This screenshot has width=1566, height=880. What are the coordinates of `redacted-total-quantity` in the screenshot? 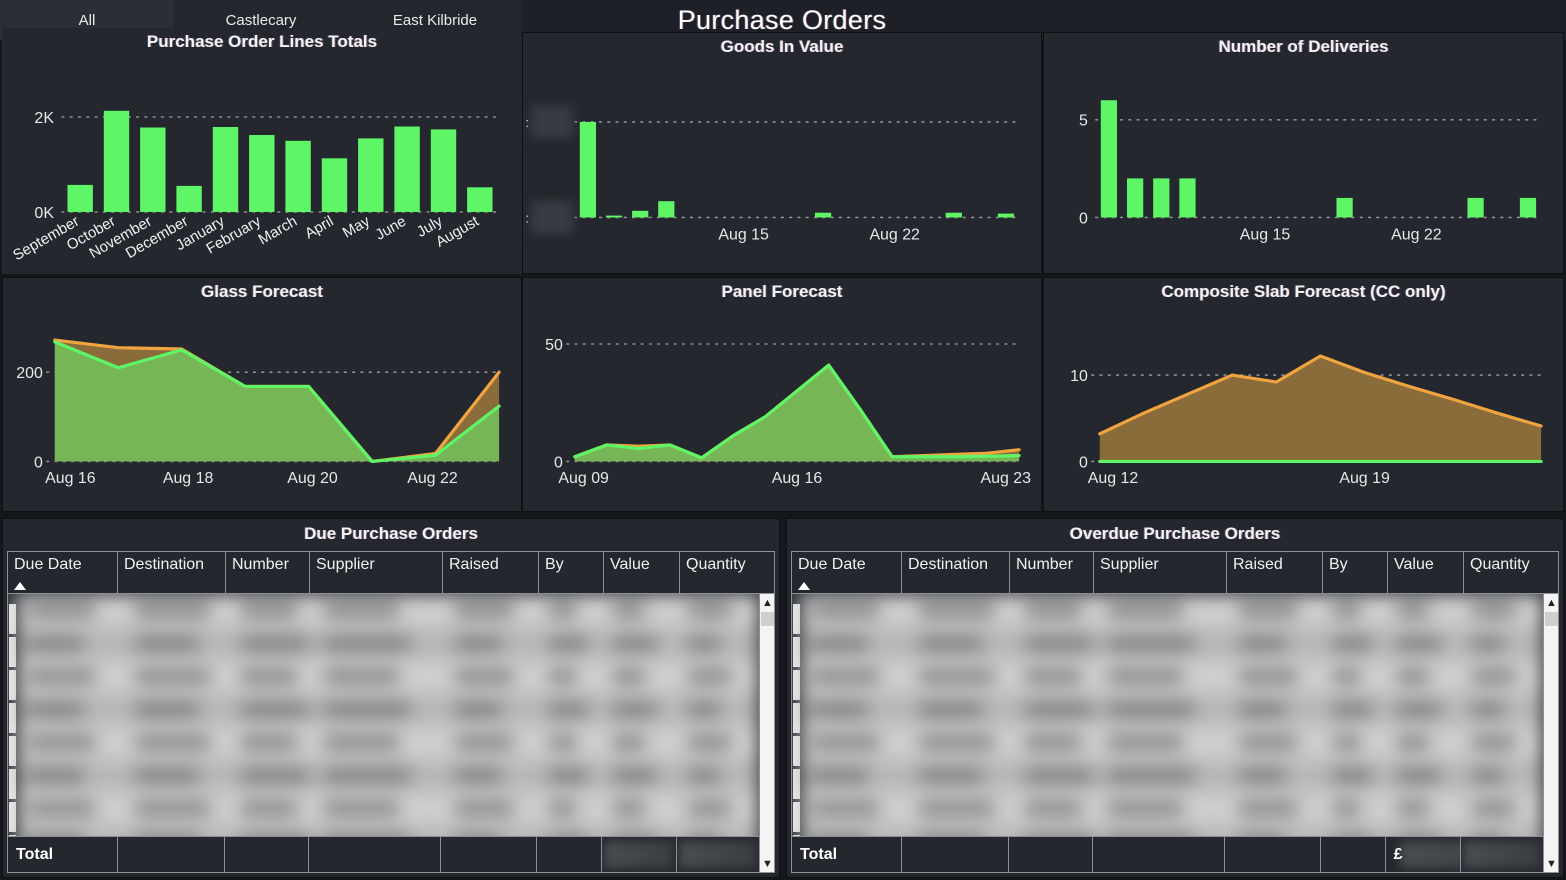 It's located at (1502, 854).